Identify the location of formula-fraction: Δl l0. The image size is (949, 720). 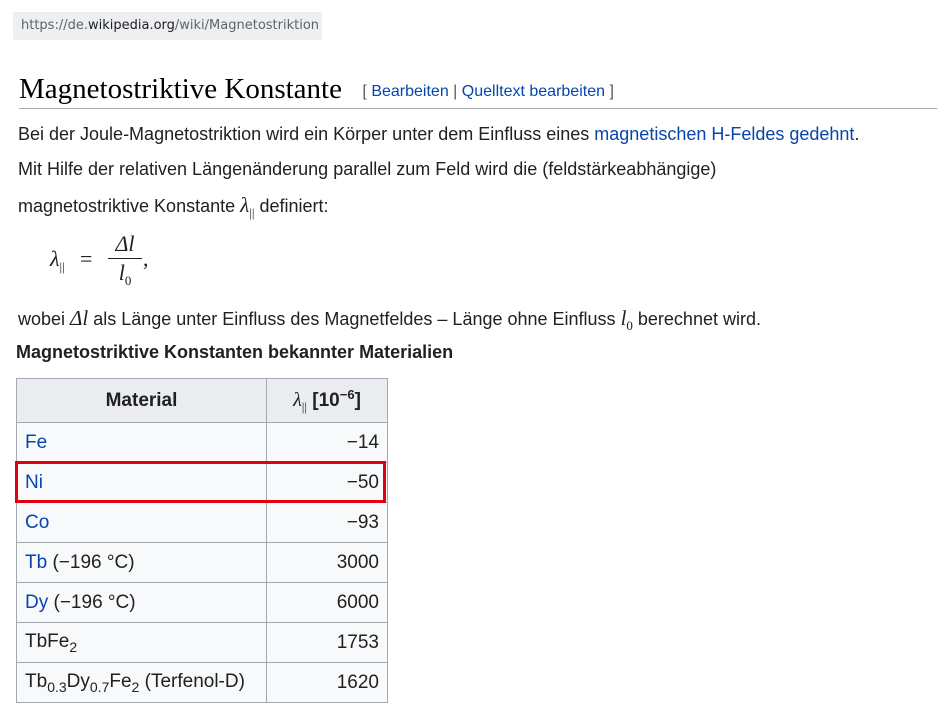
(125, 262).